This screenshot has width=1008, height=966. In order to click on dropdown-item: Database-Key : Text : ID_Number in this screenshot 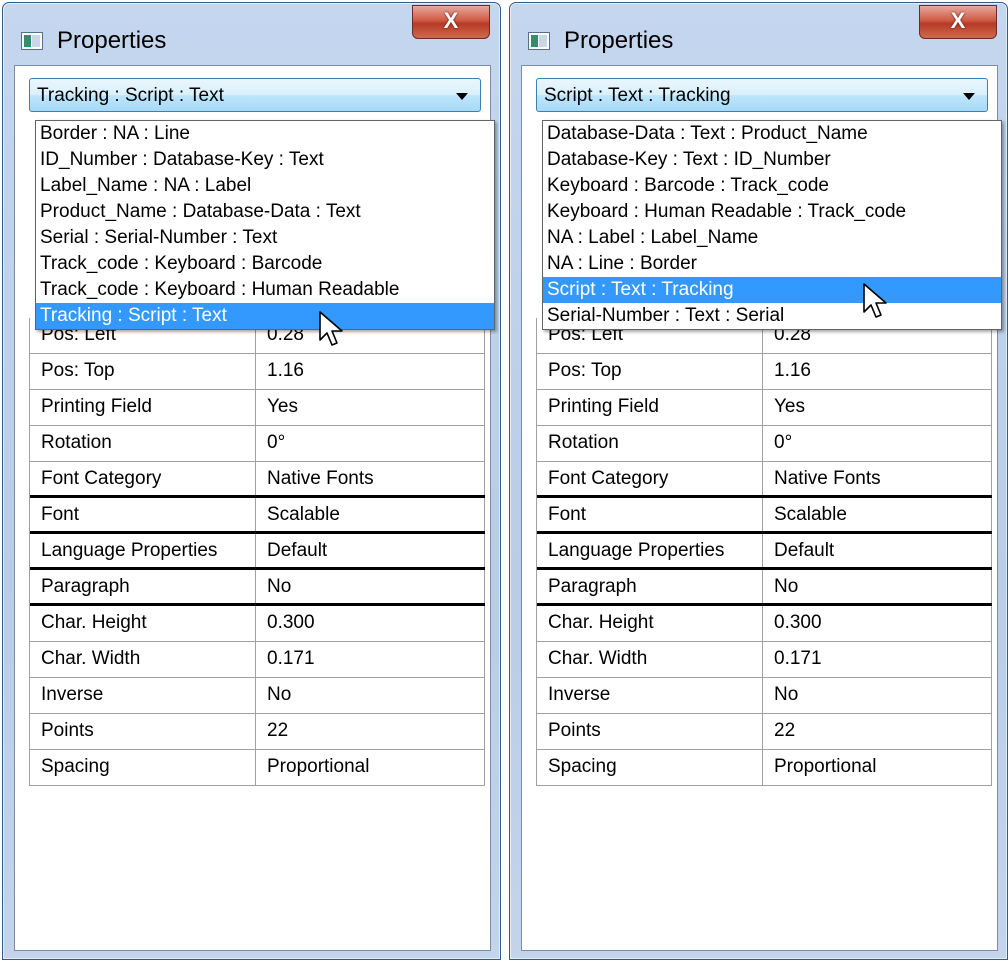, I will do `click(772, 160)`.